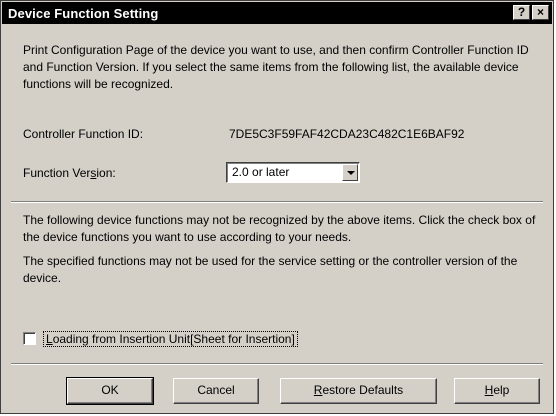 The image size is (556, 416). What do you see at coordinates (57, 173) in the screenshot?
I see `function-version-label-pre: Function Ver` at bounding box center [57, 173].